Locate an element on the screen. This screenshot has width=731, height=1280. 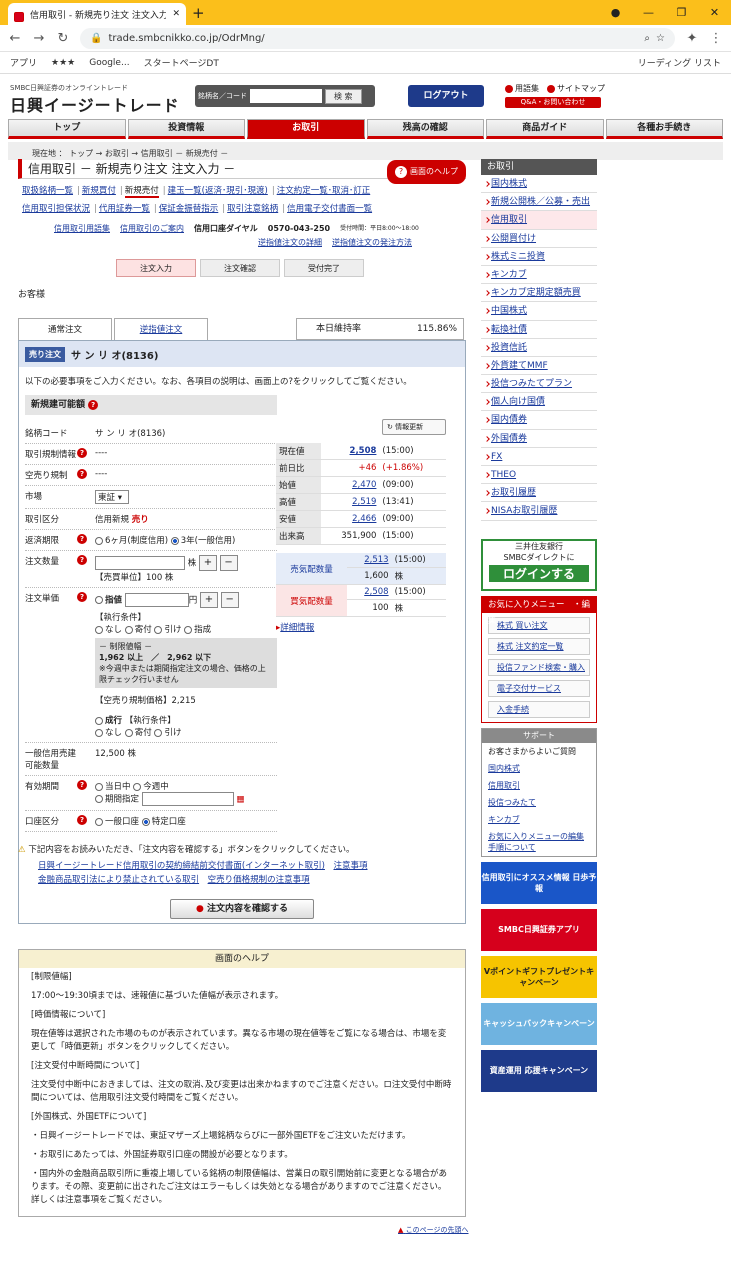
reload-icon: ↻ is located at coordinates (63, 38).